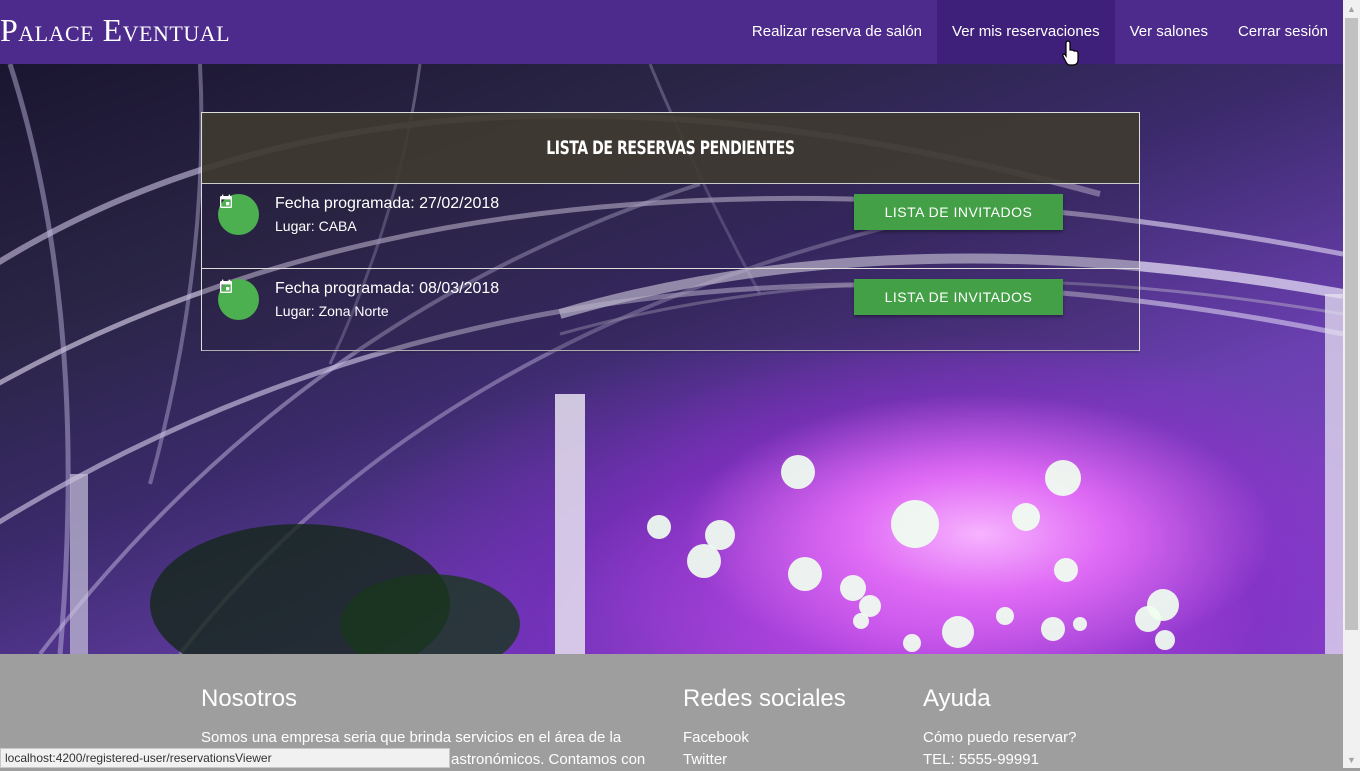  I want to click on hand-pointer-cursor-icon, so click(1070, 53).